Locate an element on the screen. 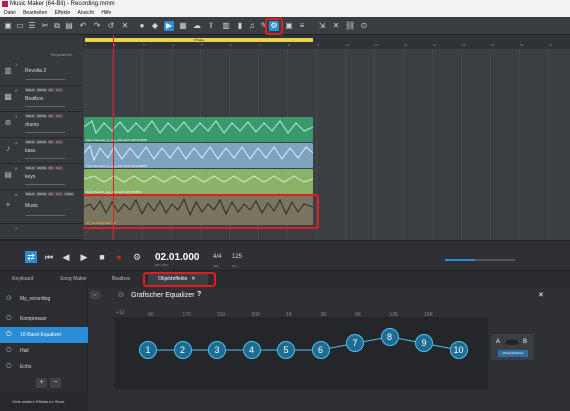 The height and width of the screenshot is (411, 570). paste-icon: ▤ is located at coordinates (69, 26).